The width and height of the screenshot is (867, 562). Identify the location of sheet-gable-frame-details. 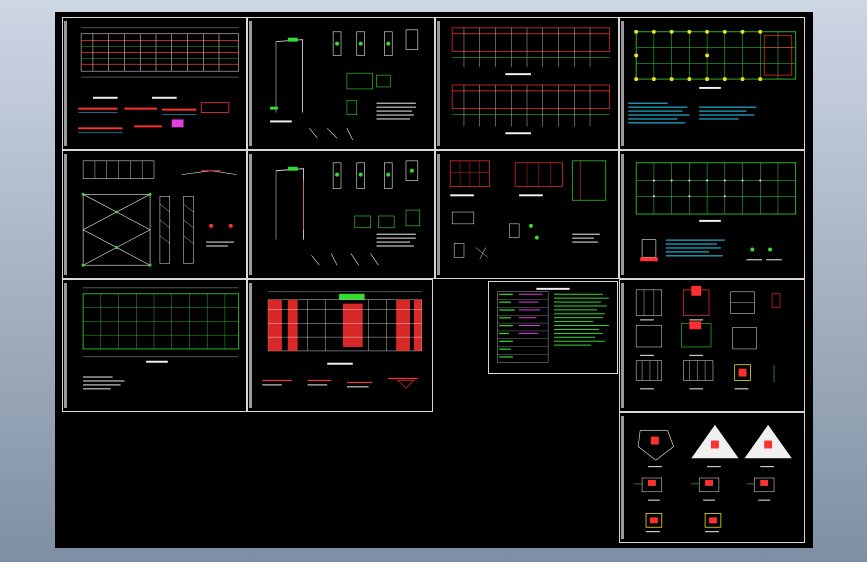
(341, 214).